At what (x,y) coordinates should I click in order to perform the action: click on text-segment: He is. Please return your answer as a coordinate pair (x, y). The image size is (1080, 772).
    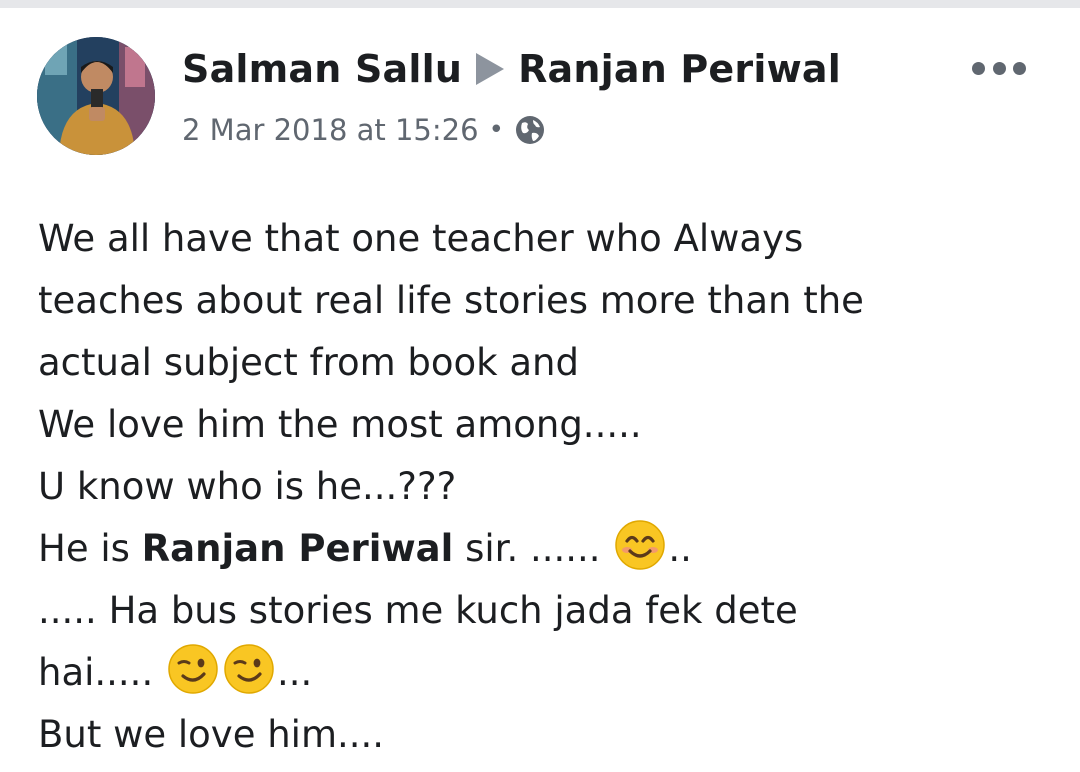
    Looking at the image, I should click on (90, 548).